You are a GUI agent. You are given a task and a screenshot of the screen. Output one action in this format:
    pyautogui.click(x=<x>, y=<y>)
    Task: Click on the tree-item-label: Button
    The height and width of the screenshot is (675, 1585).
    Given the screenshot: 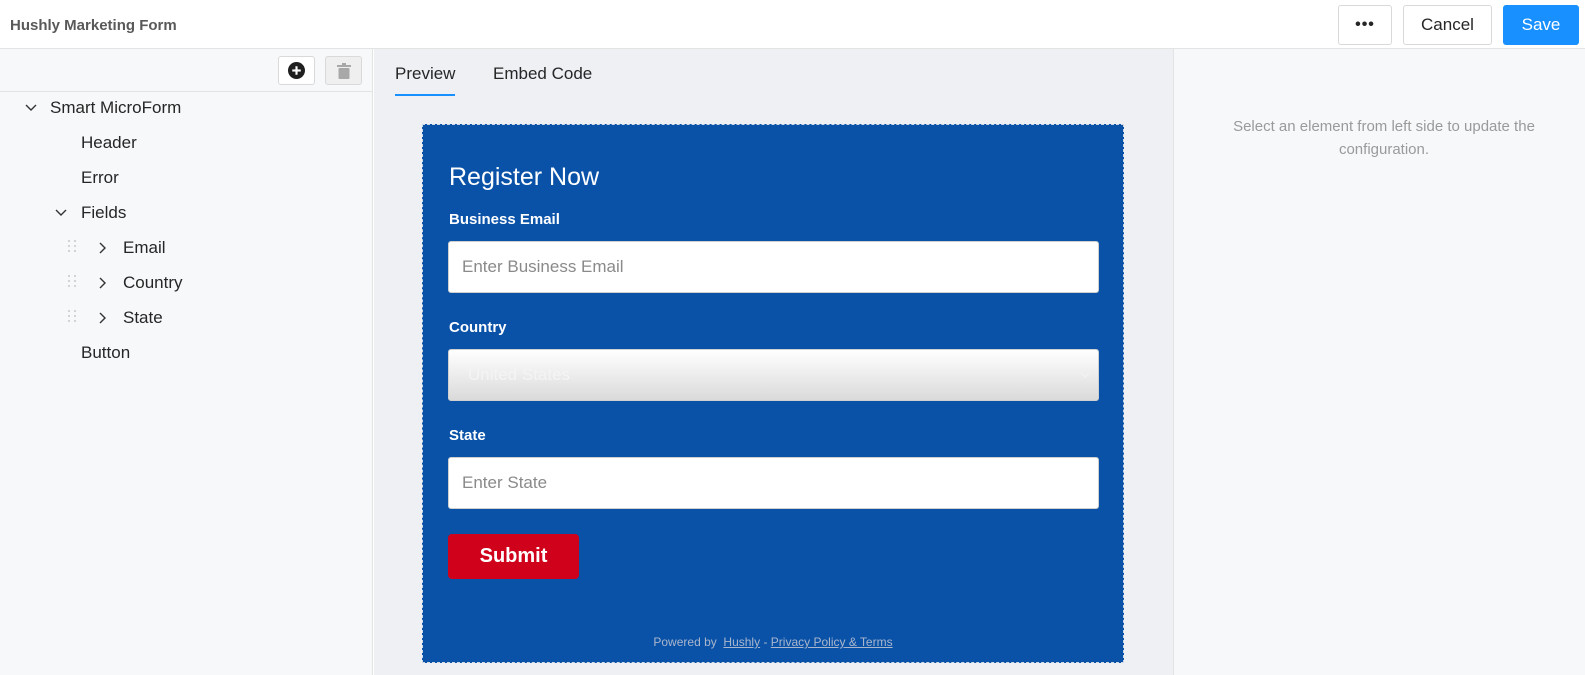 What is the action you would take?
    pyautogui.click(x=106, y=352)
    